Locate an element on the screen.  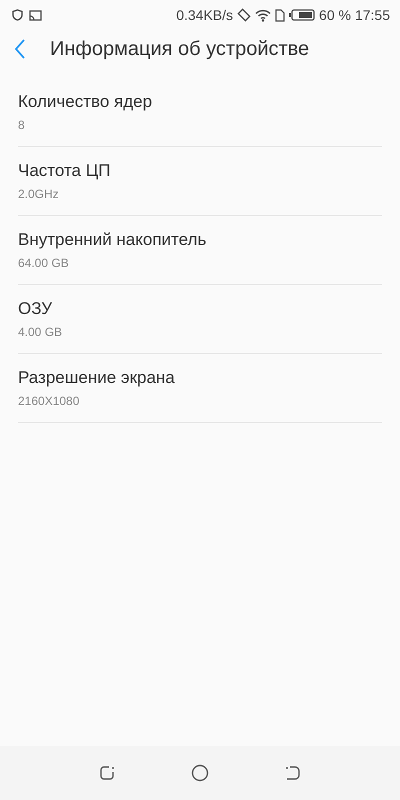
info-item: Внутренний накопитель 64.00 GB is located at coordinates (200, 250).